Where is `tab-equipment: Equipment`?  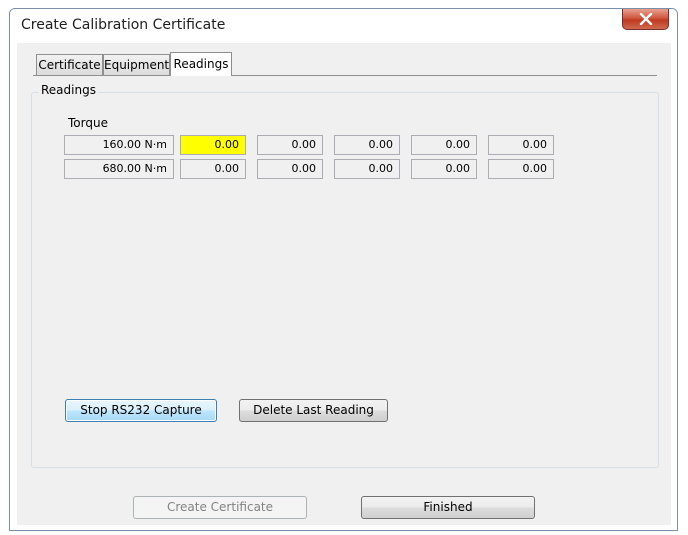
tab-equipment: Equipment is located at coordinates (136, 64).